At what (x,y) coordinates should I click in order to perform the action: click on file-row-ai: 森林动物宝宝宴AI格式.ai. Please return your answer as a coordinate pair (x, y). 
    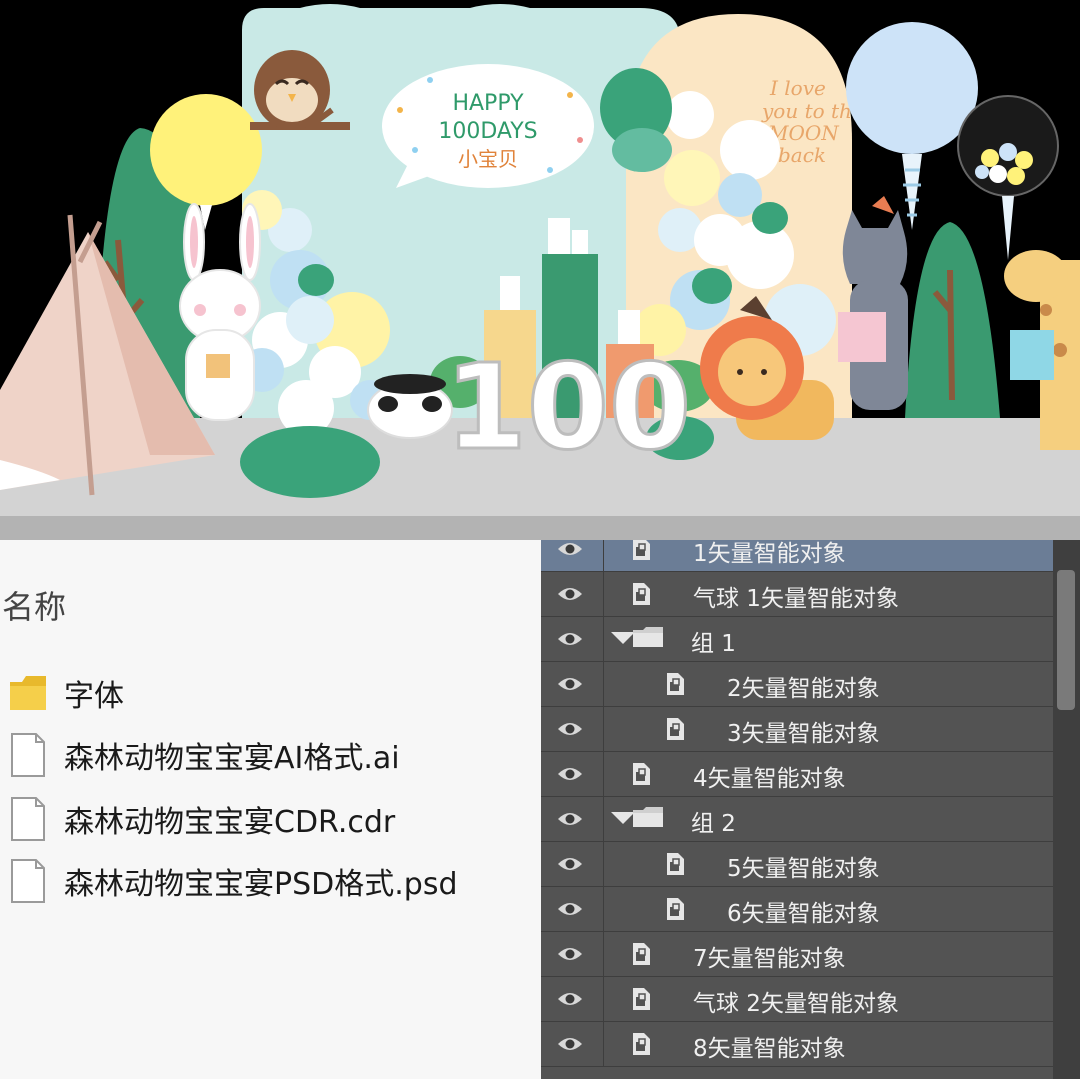
    Looking at the image, I should click on (204, 755).